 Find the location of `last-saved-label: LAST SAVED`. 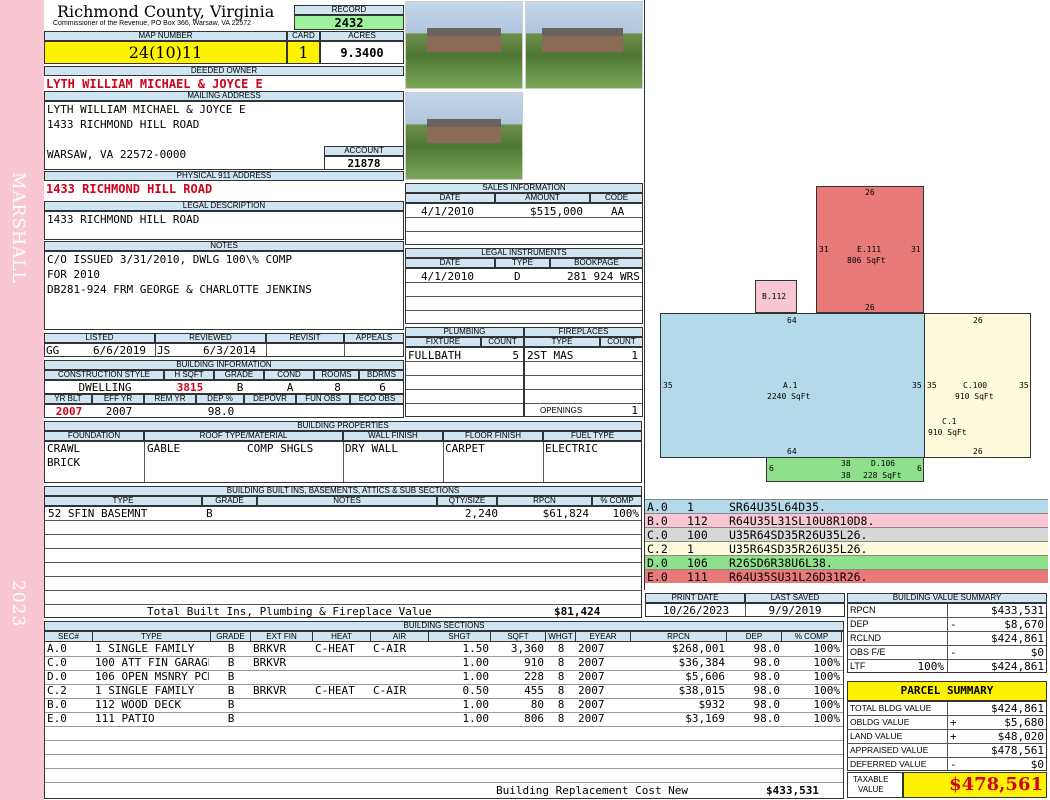

last-saved-label: LAST SAVED is located at coordinates (795, 598).